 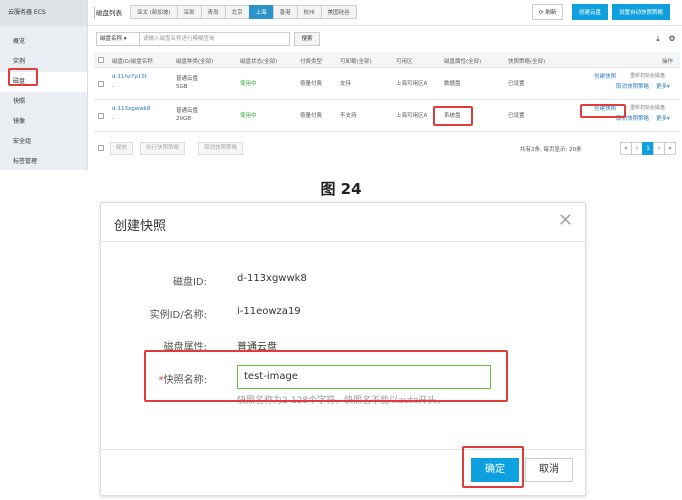 I want to click on col-header: 磁盘状态(全部), so click(x=258, y=61).